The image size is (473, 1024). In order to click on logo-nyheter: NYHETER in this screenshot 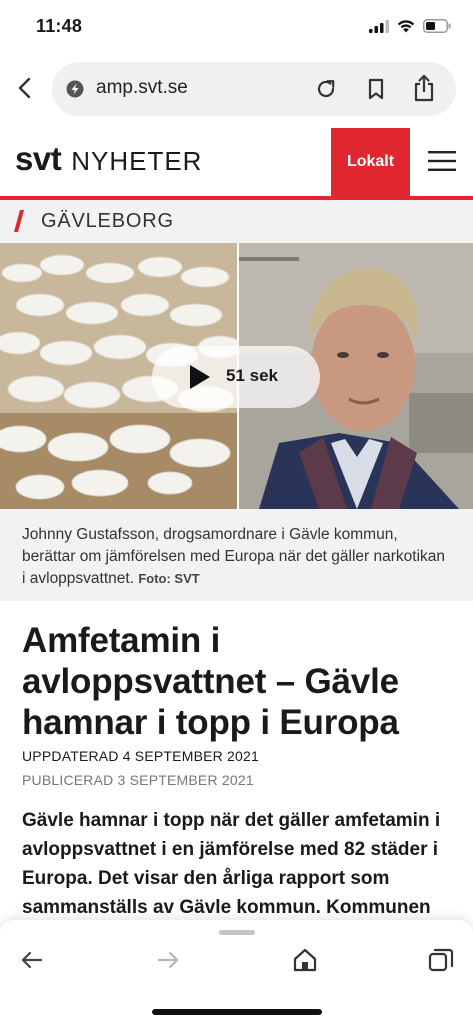, I will do `click(137, 161)`.